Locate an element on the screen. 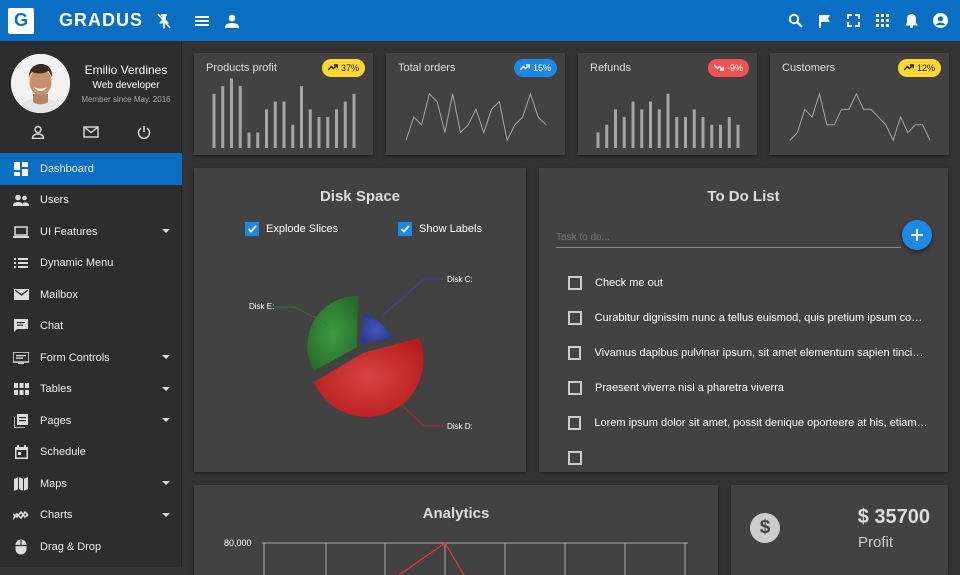 The height and width of the screenshot is (575, 960). search-icon is located at coordinates (795, 21).